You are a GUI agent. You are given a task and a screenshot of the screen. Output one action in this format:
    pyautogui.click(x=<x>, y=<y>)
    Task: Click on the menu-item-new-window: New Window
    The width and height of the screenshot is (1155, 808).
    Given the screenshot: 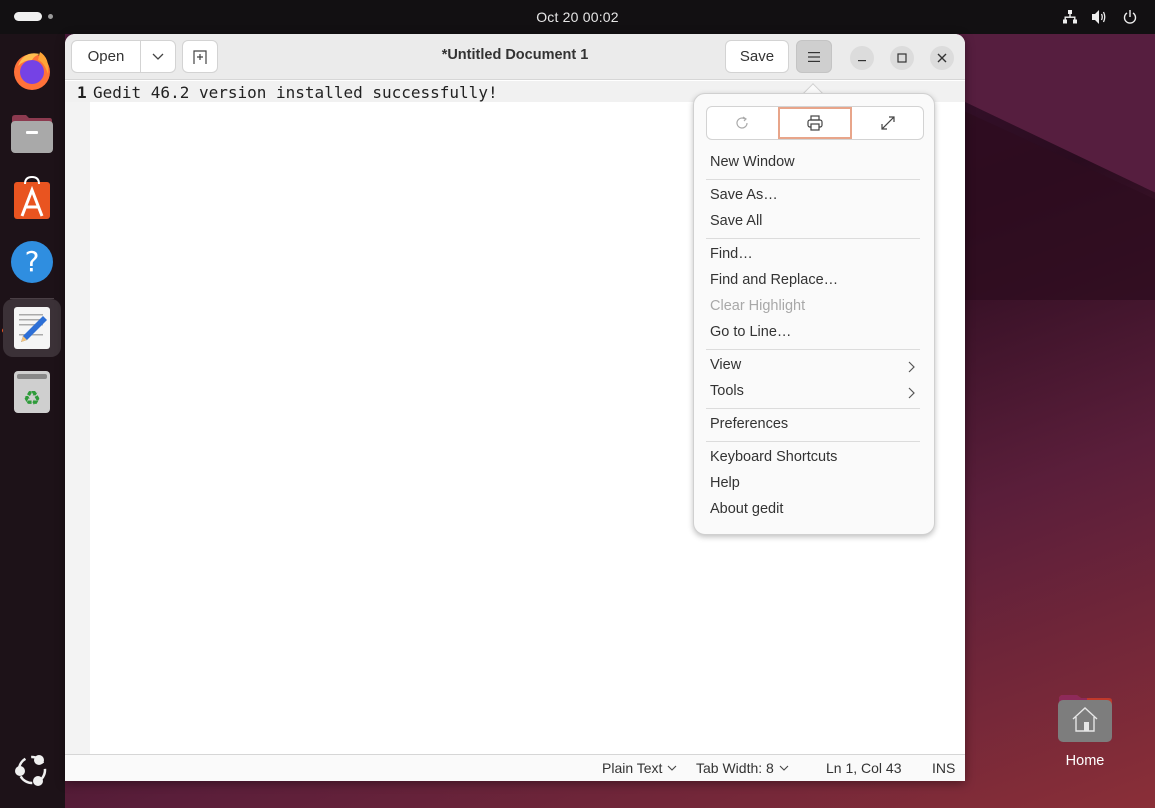 What is the action you would take?
    pyautogui.click(x=752, y=162)
    